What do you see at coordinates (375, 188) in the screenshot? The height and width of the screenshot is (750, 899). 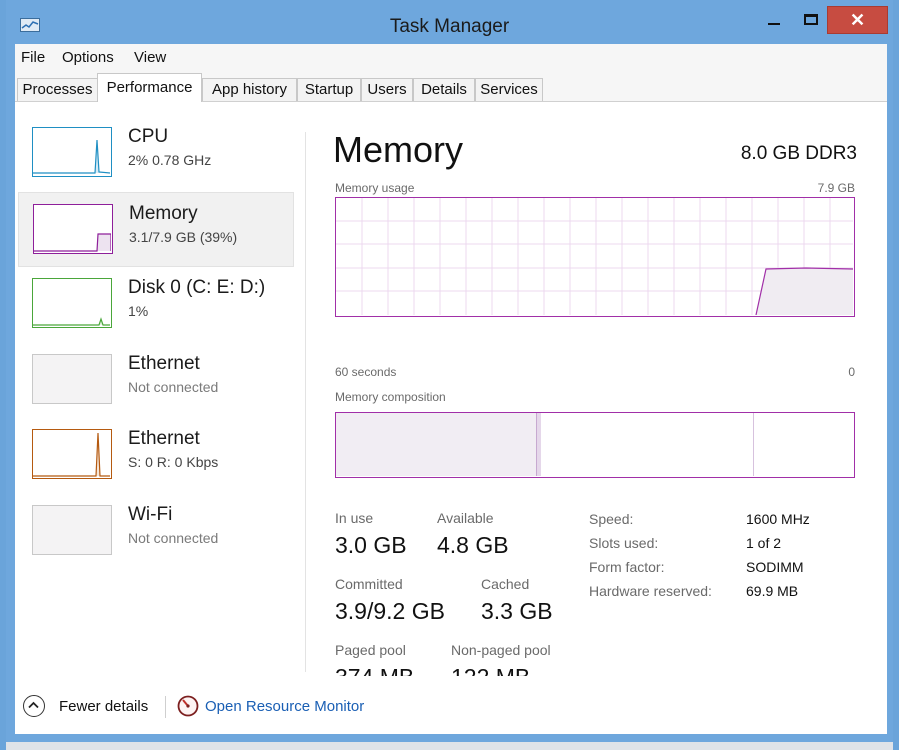 I see `memory-usage-label: Memory usage` at bounding box center [375, 188].